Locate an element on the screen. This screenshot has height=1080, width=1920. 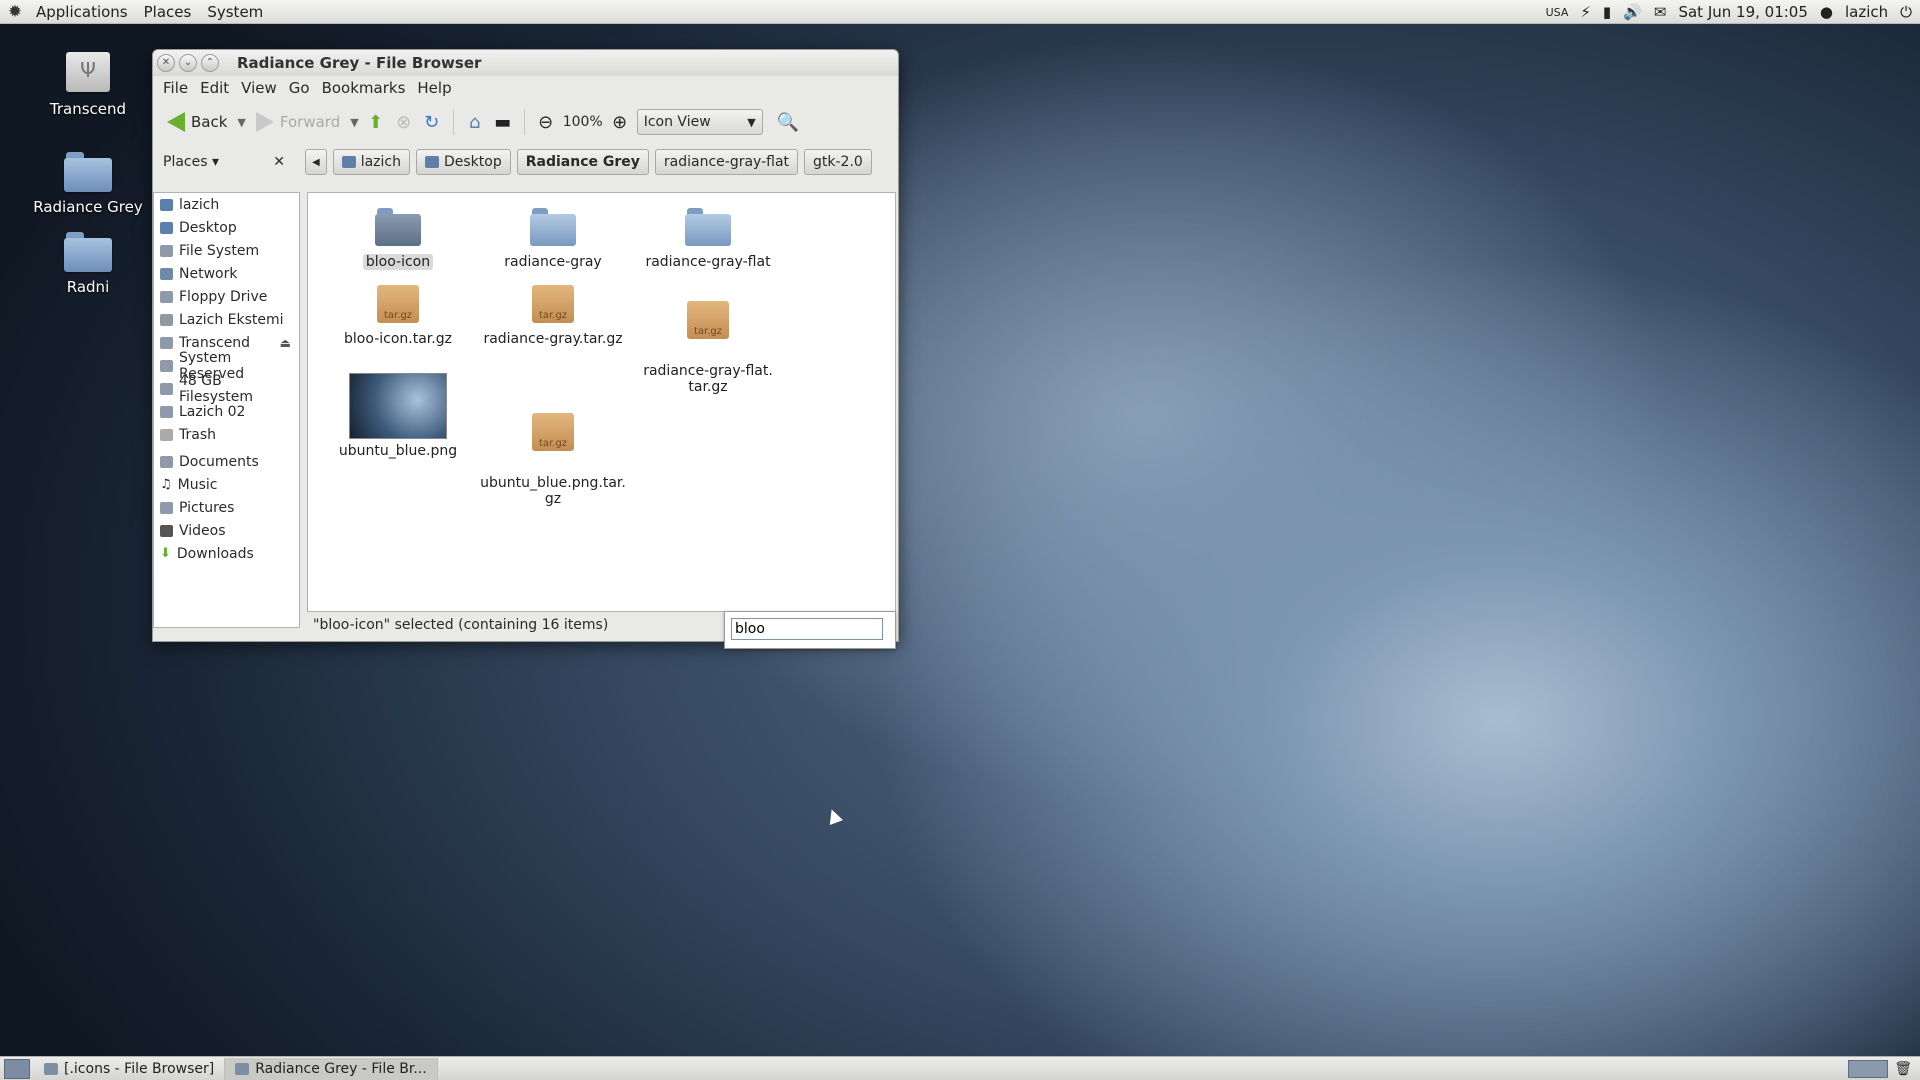
desktop-icon-label: Transcend is located at coordinates (88, 109).